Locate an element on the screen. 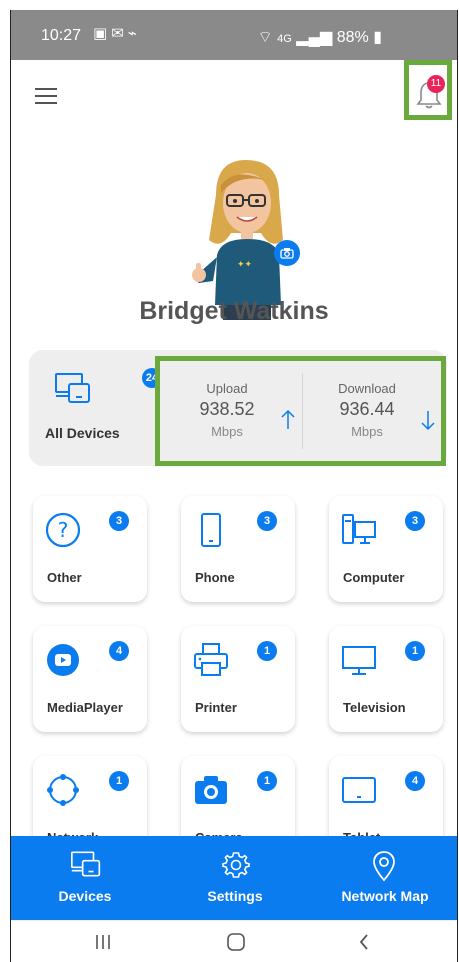  category-tile-other: ? 3 Other is located at coordinates (90, 549).